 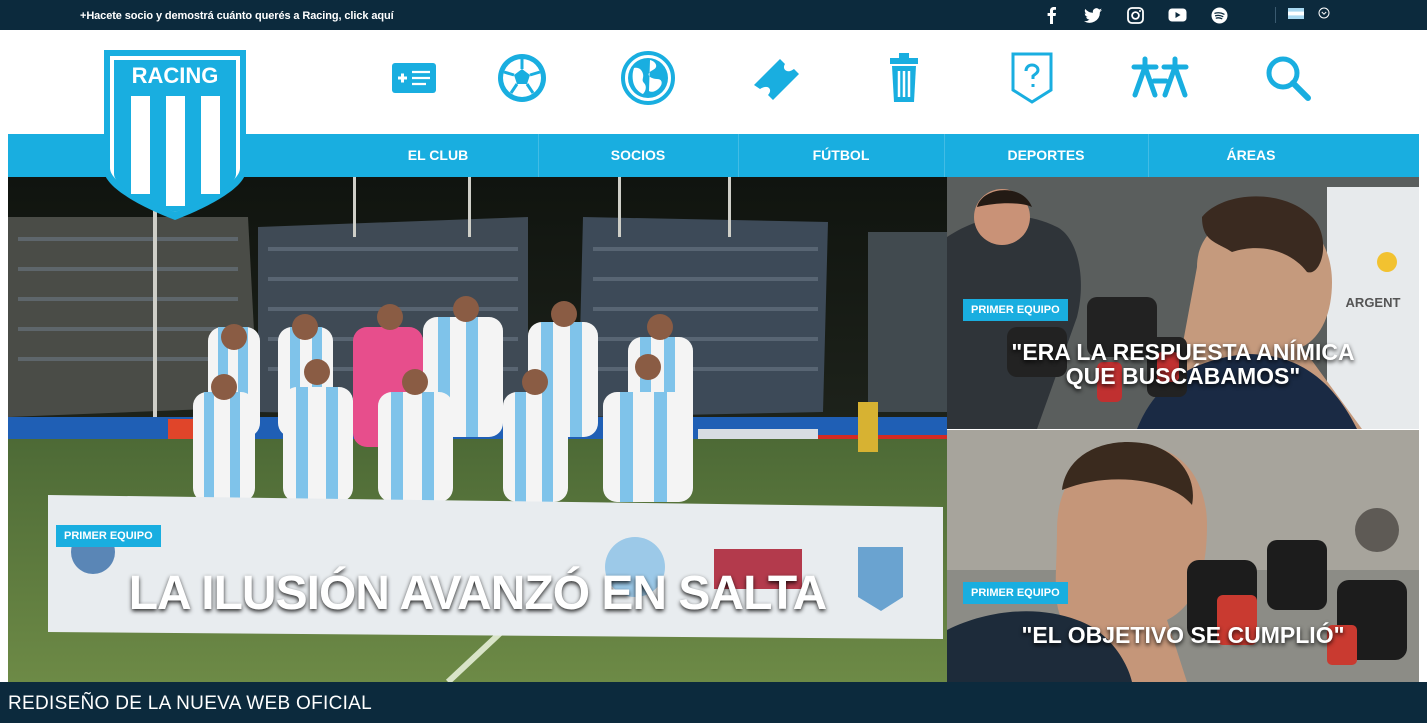 What do you see at coordinates (776, 78) in the screenshot?
I see `ticket-icon` at bounding box center [776, 78].